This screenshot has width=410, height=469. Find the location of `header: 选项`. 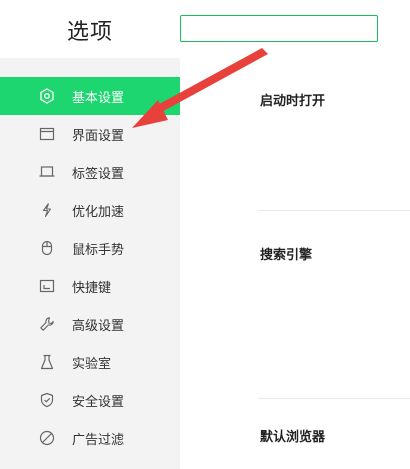

header: 选项 is located at coordinates (205, 29).